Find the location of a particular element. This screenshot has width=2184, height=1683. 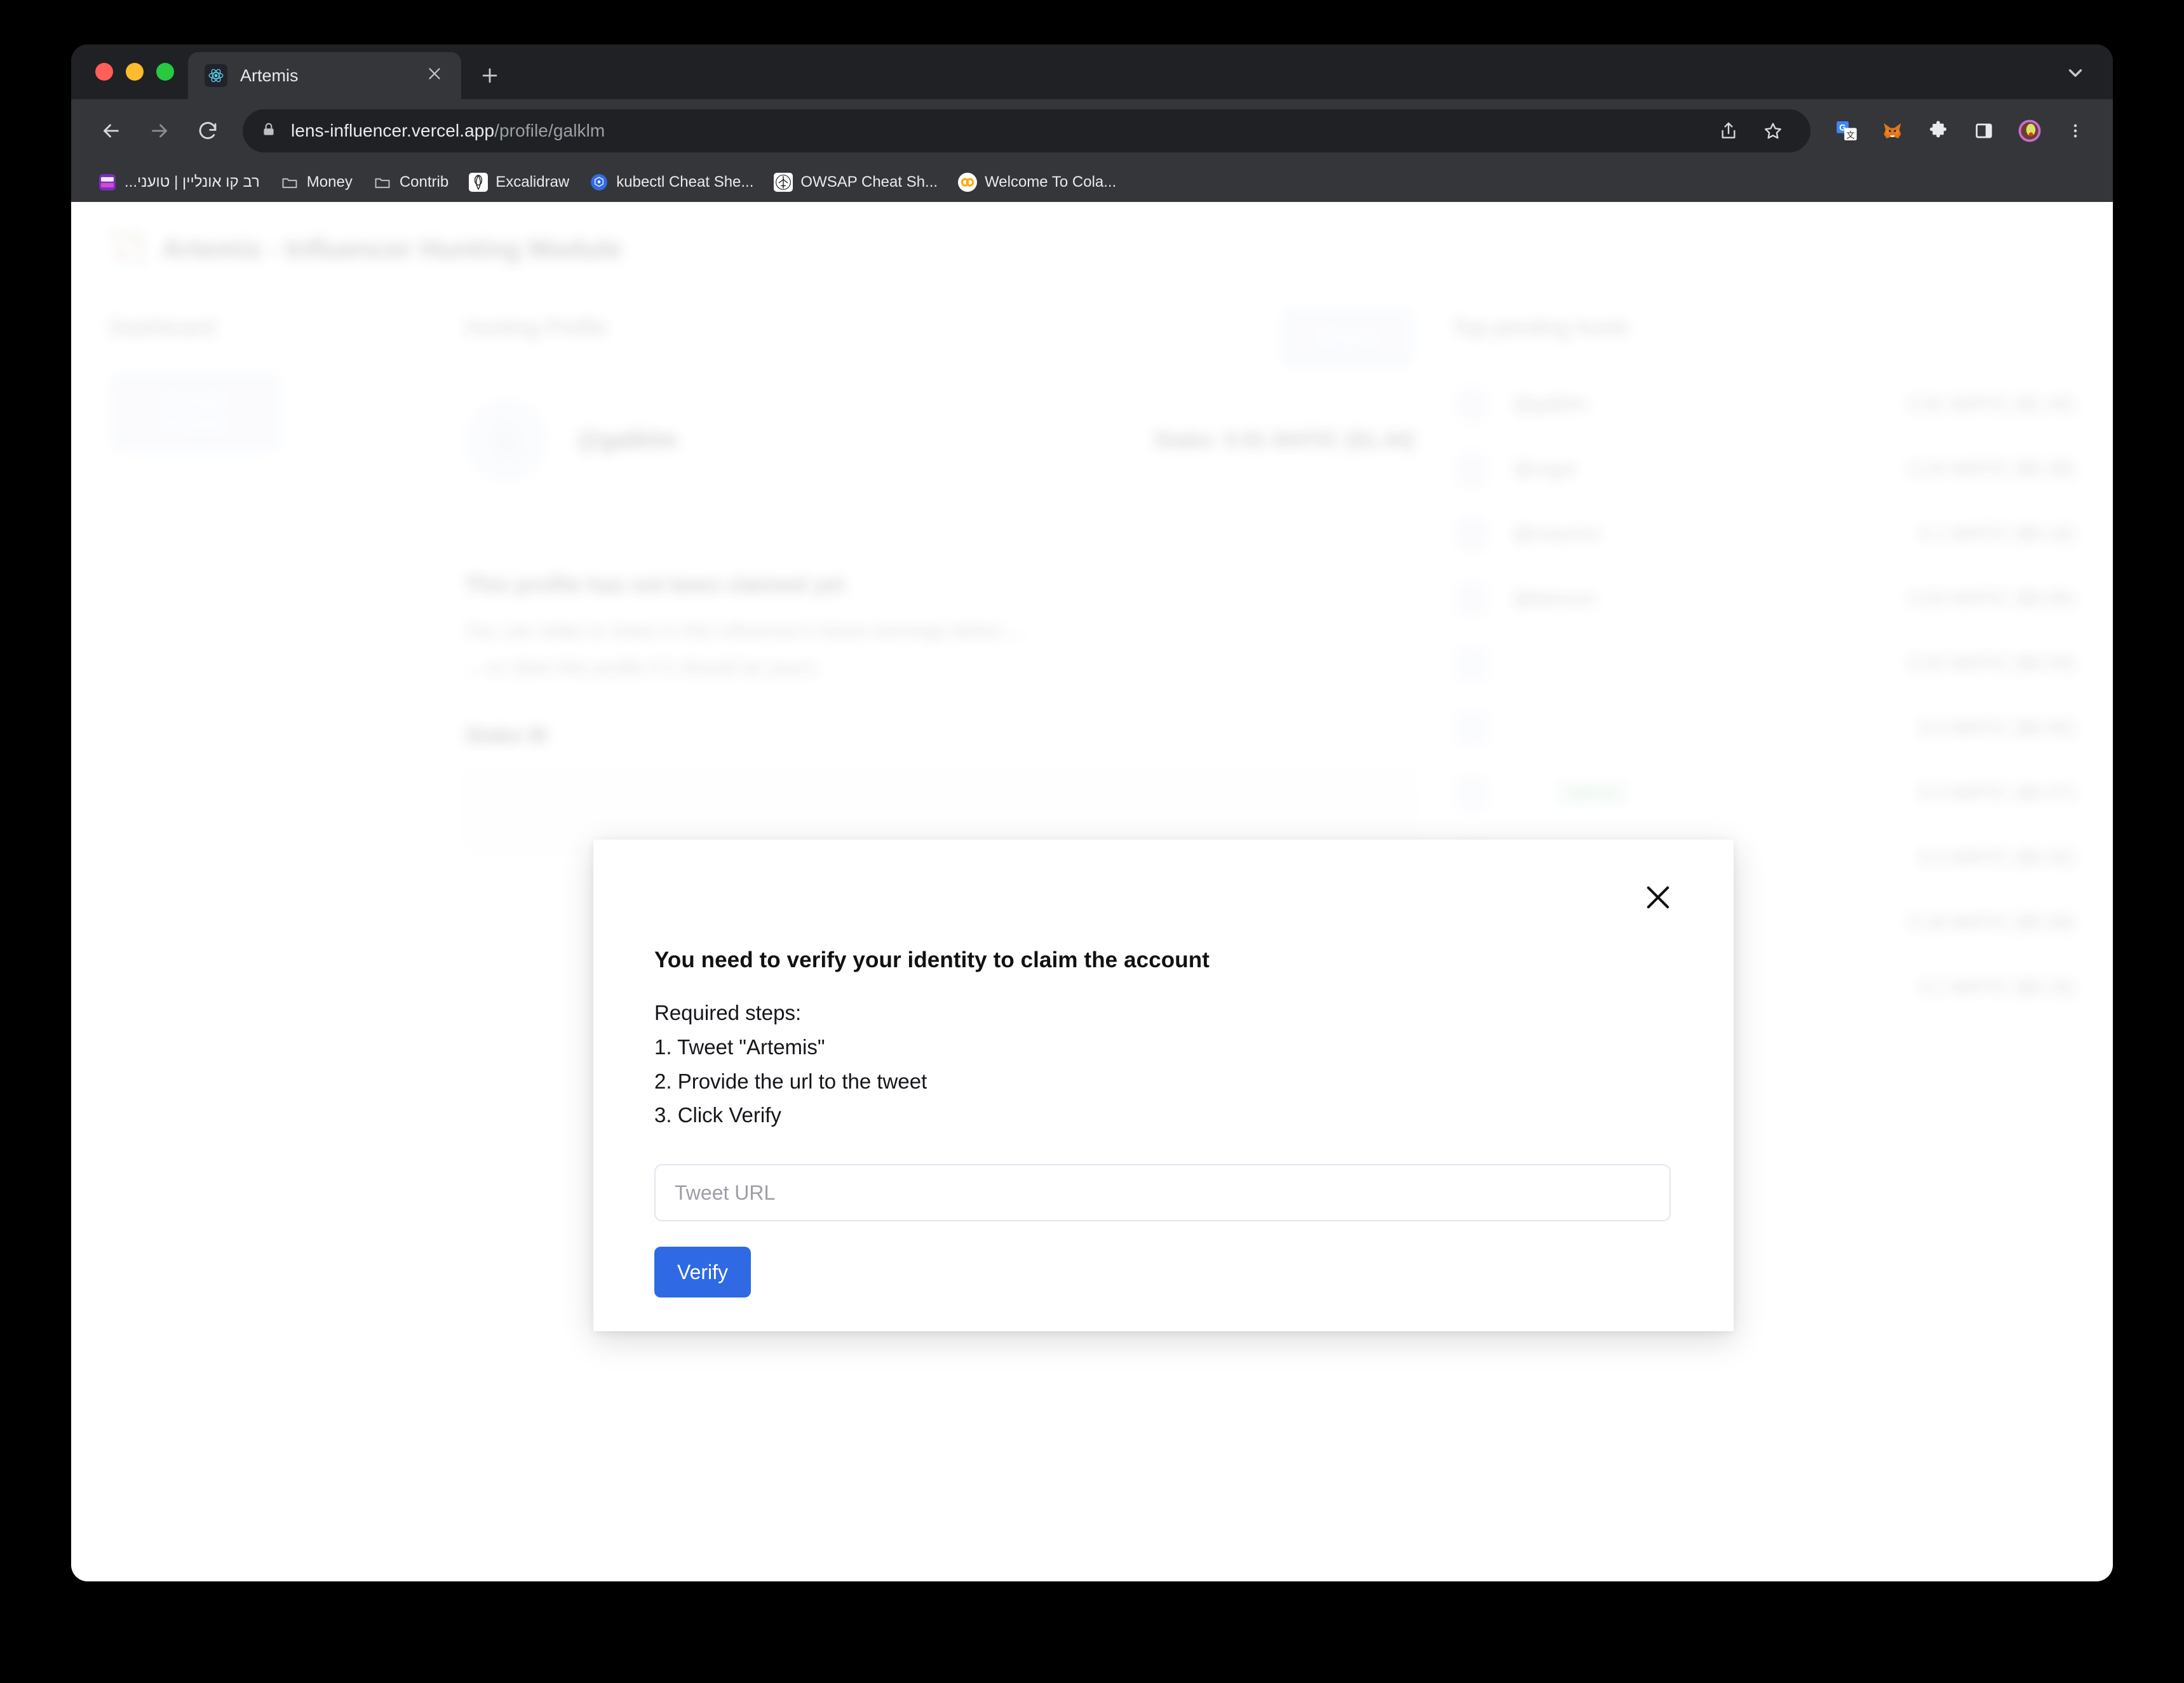

profile-avatar-icon is located at coordinates (2029, 131).